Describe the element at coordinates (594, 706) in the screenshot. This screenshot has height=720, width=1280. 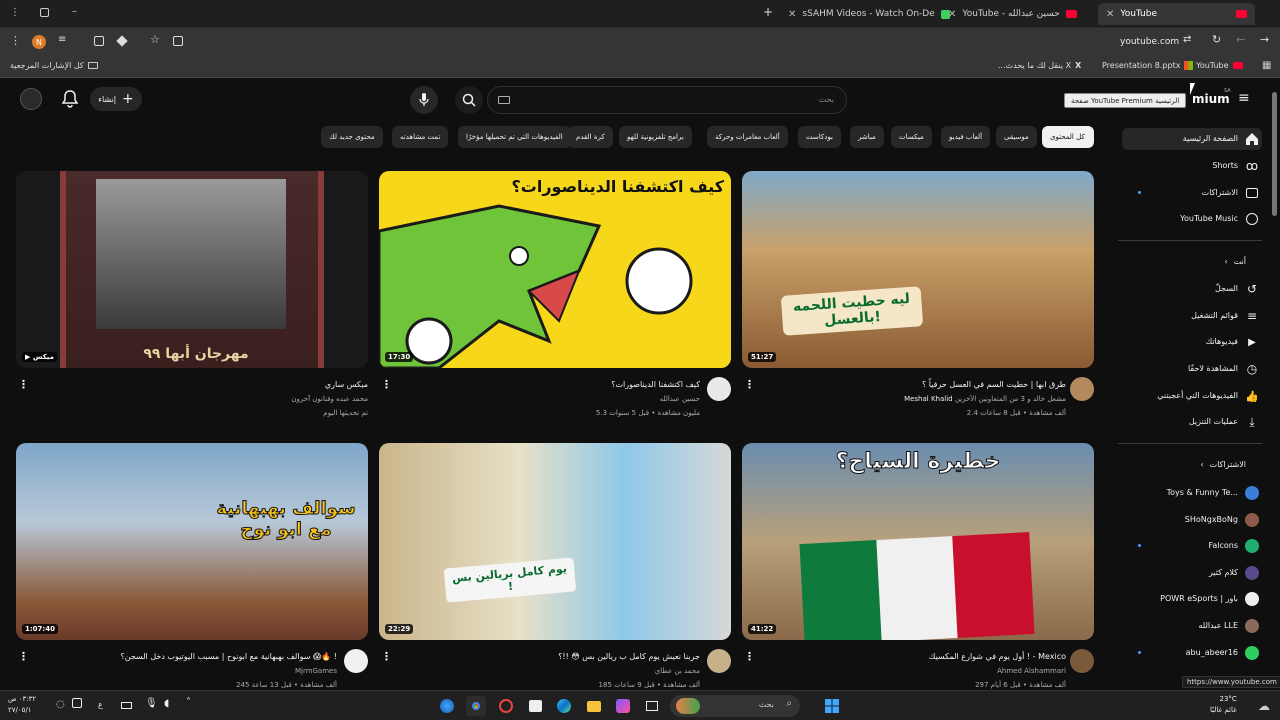
I see `file-explorer-icon` at that location.